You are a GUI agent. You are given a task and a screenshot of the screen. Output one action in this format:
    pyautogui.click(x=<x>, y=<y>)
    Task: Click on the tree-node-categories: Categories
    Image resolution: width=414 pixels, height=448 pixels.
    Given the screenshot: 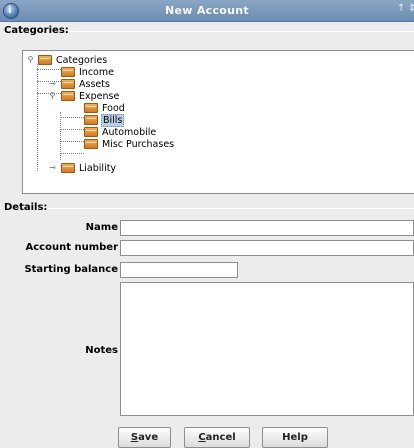 What is the action you would take?
    pyautogui.click(x=73, y=60)
    